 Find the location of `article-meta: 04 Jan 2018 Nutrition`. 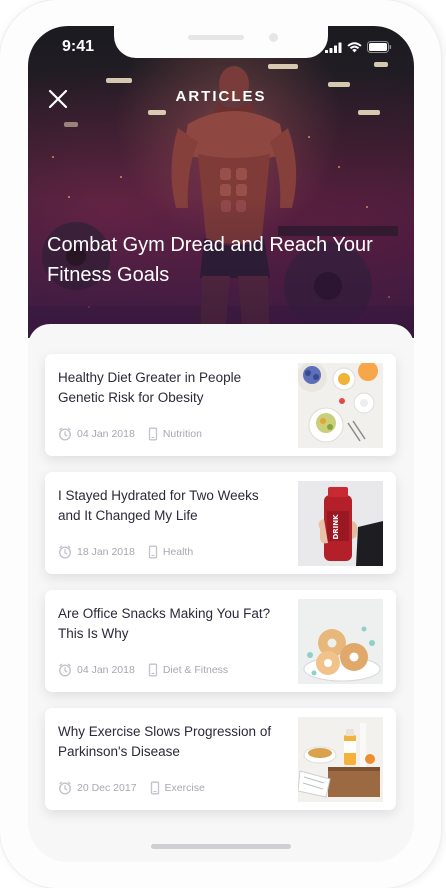

article-meta: 04 Jan 2018 Nutrition is located at coordinates (130, 434).